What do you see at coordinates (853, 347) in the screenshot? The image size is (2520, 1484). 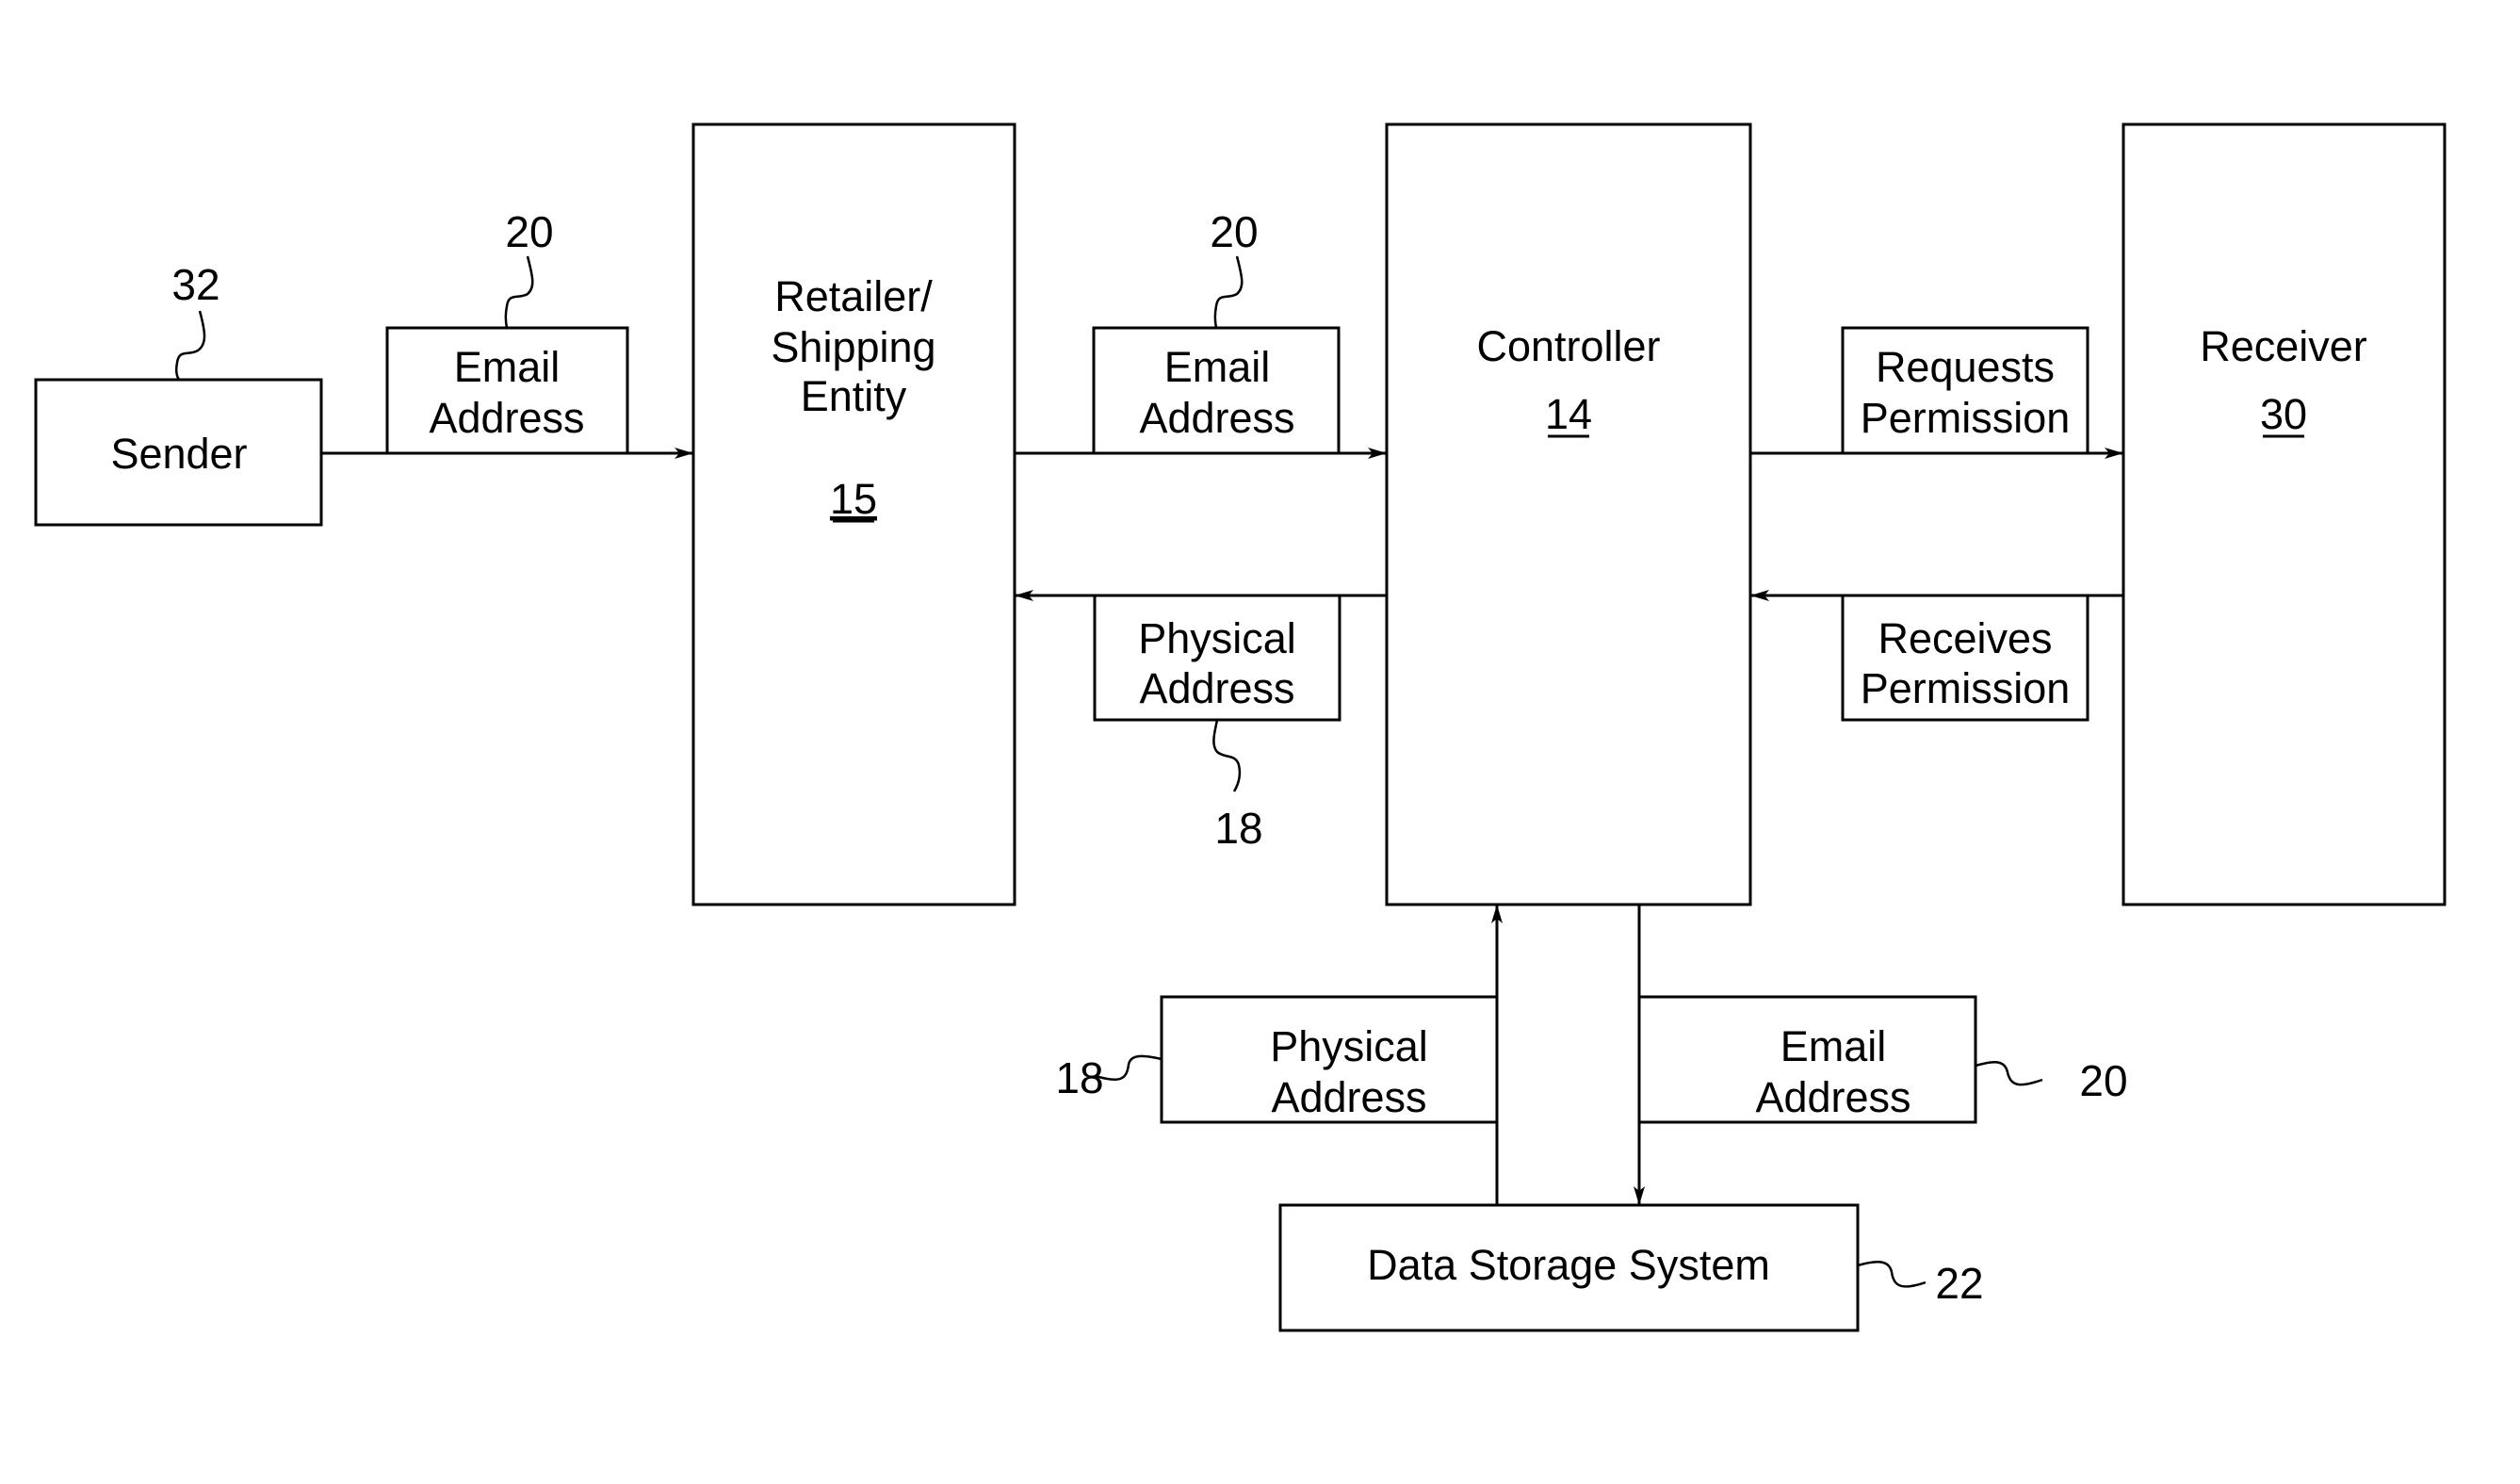 I see `retailer-label-line-2: Shipping` at bounding box center [853, 347].